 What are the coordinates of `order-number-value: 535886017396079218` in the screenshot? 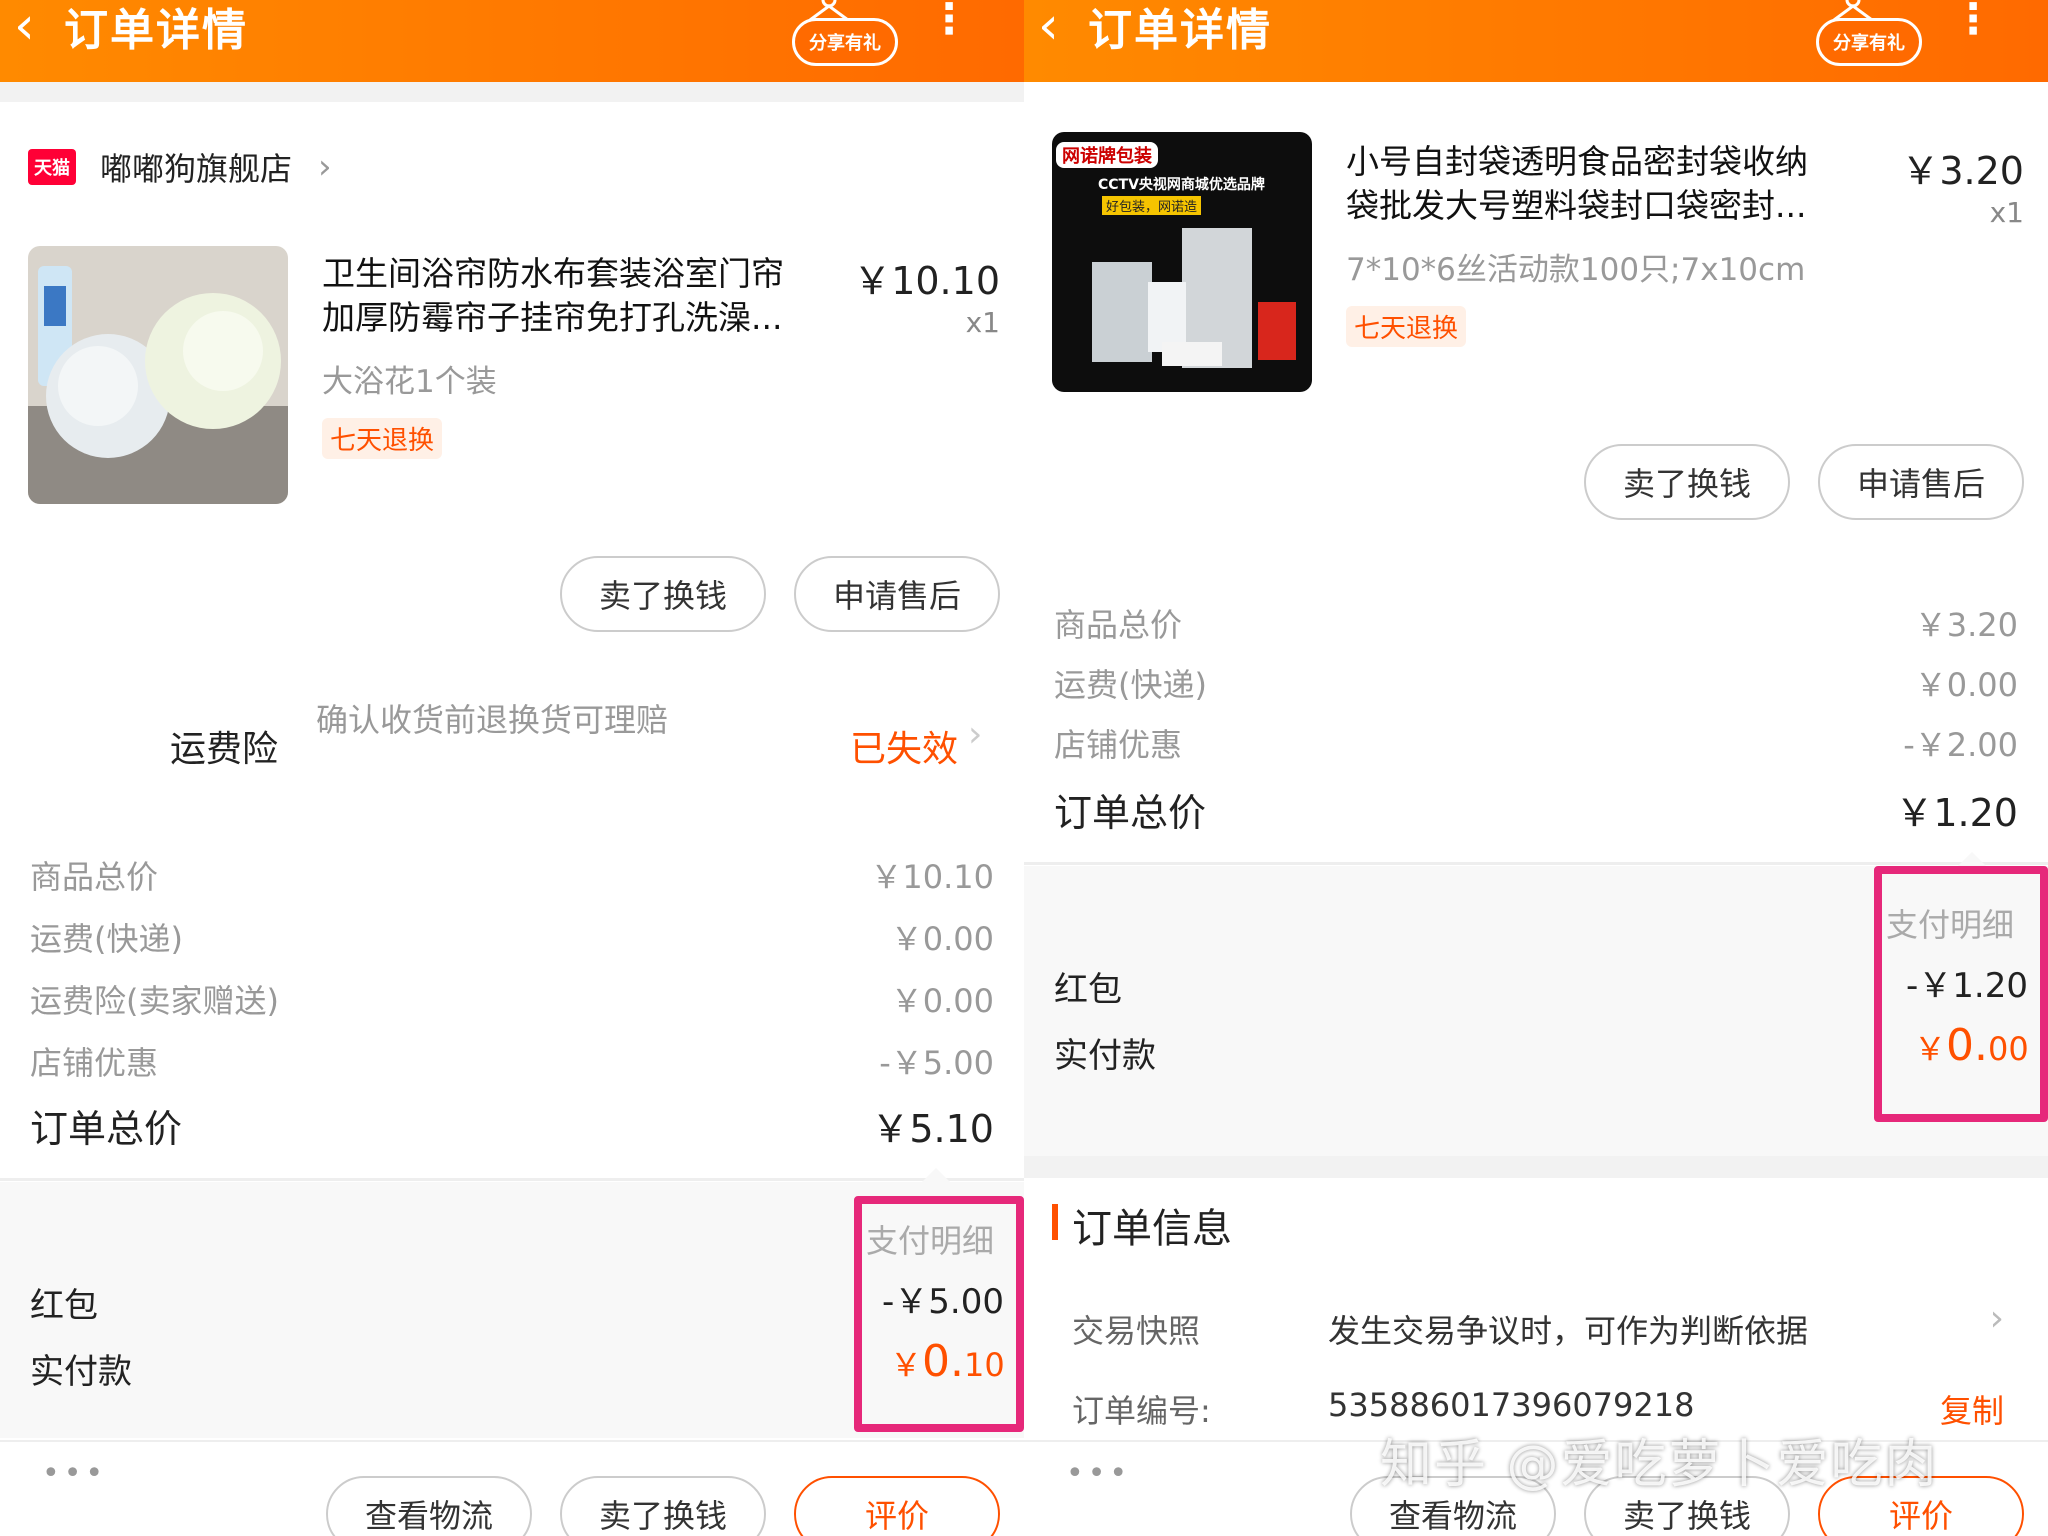 It's located at (1511, 1405).